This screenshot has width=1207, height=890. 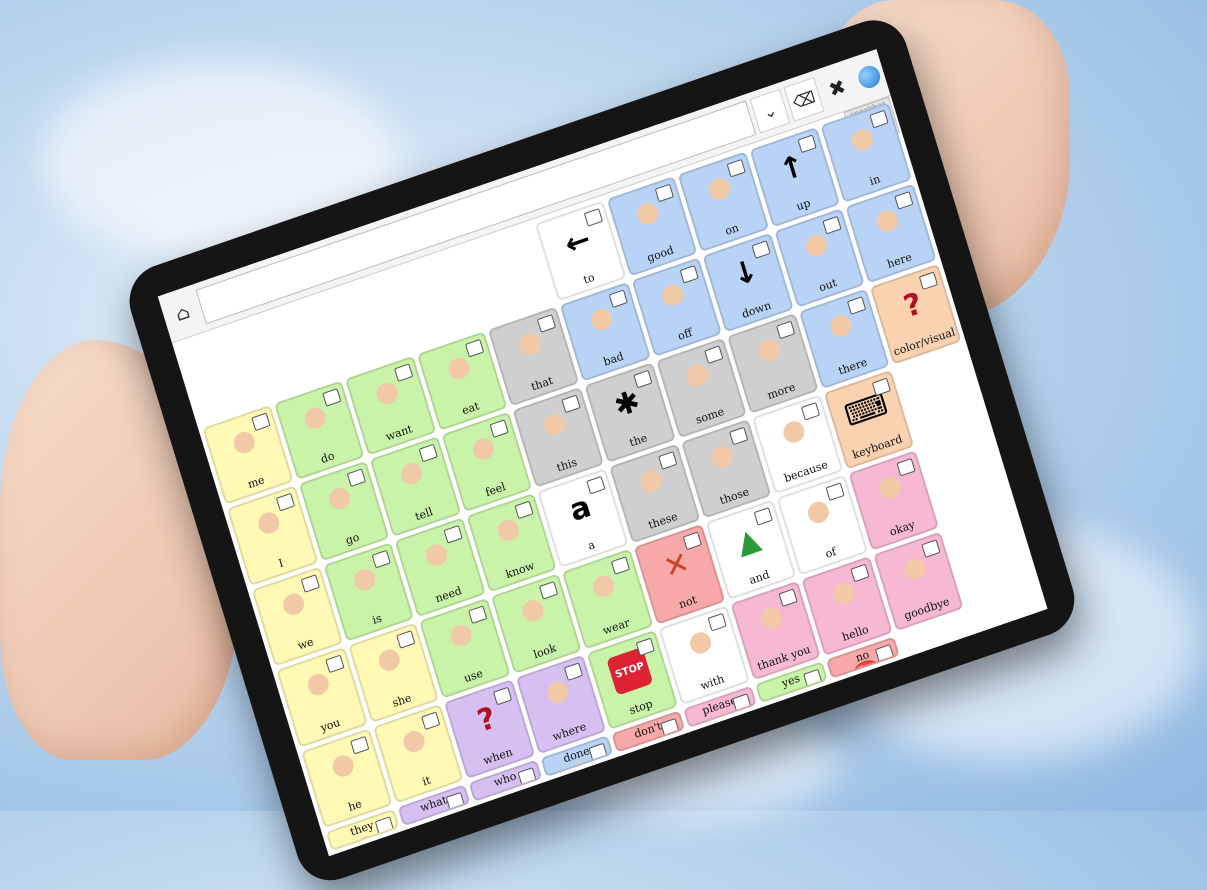 I want to click on arrow-icon, so click(x=795, y=435).